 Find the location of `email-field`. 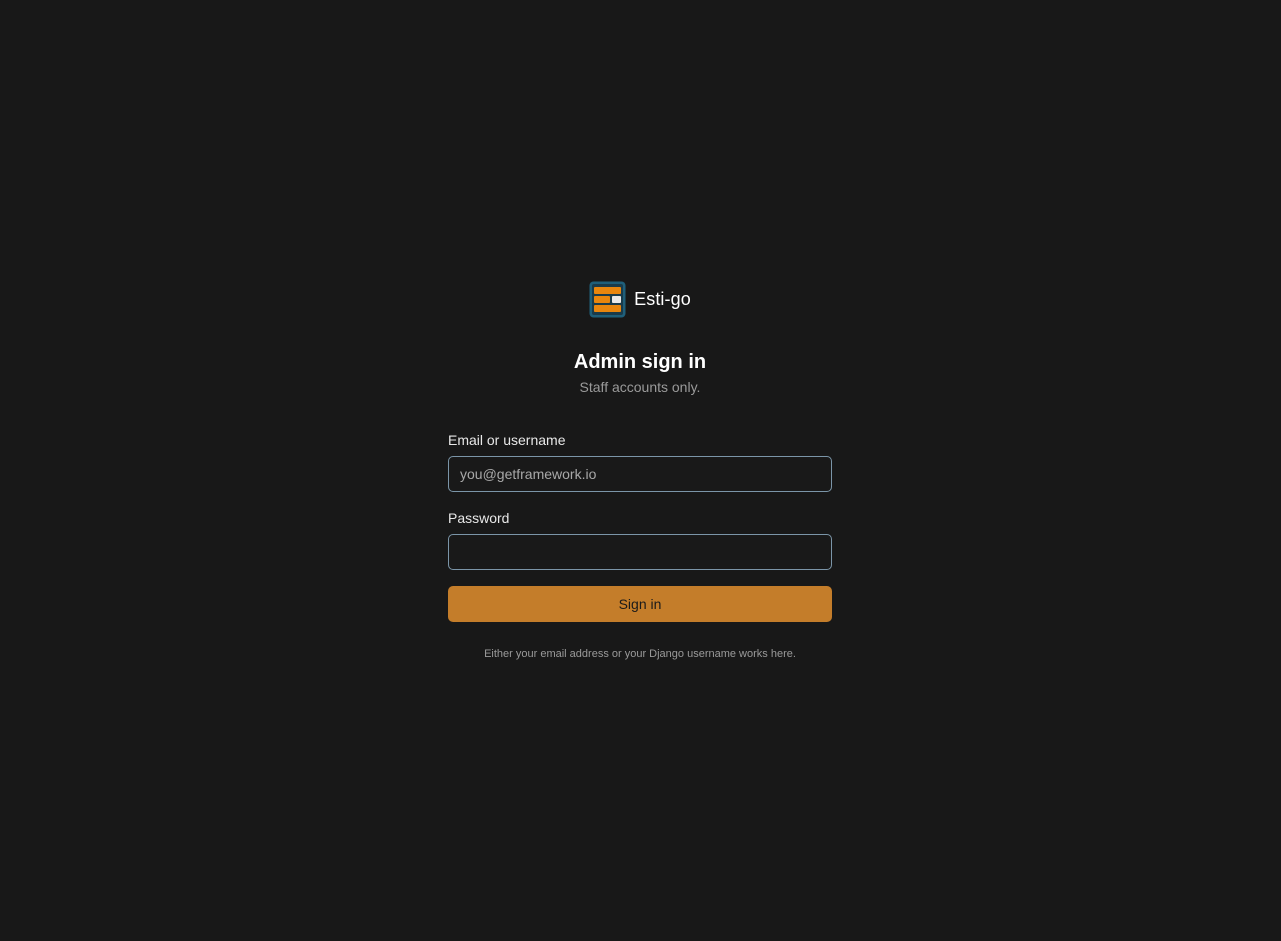

email-field is located at coordinates (640, 474).